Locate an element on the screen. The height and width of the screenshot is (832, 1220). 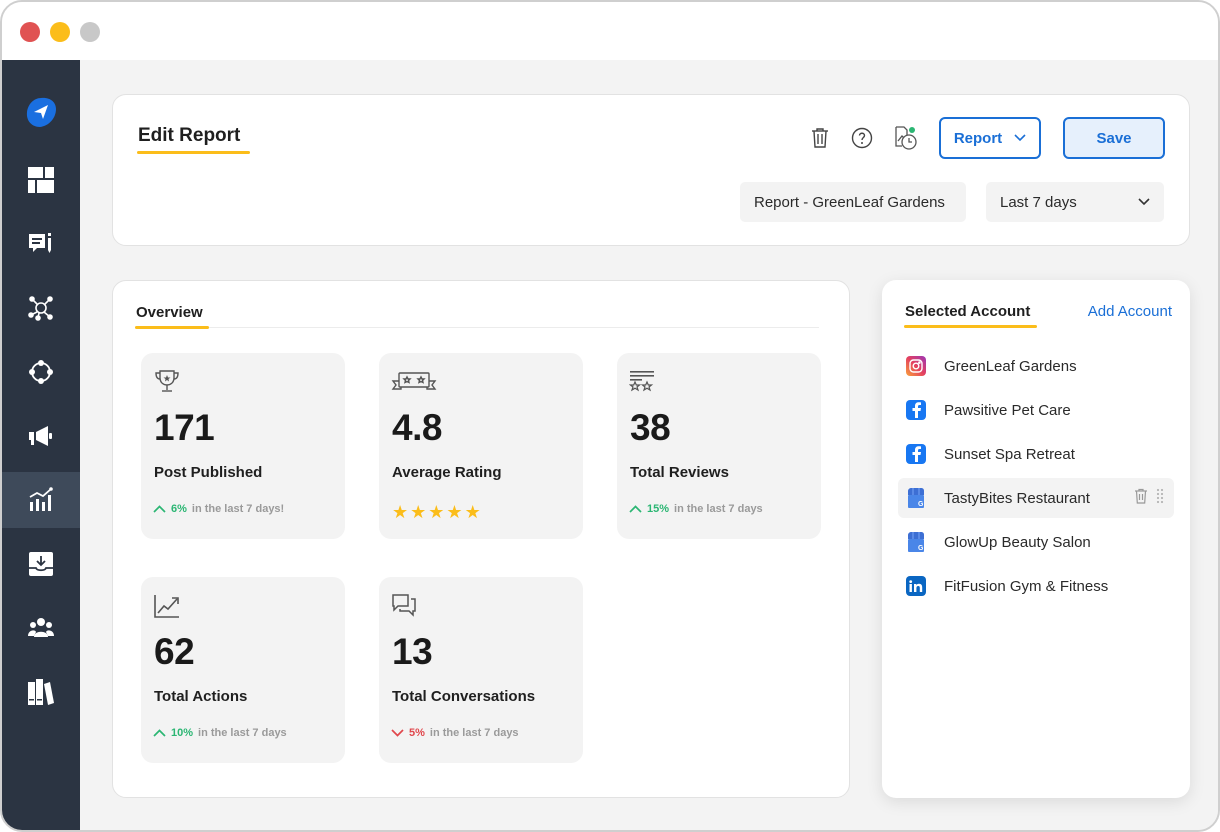
stat-label: Total Actions is located at coordinates (201, 696).